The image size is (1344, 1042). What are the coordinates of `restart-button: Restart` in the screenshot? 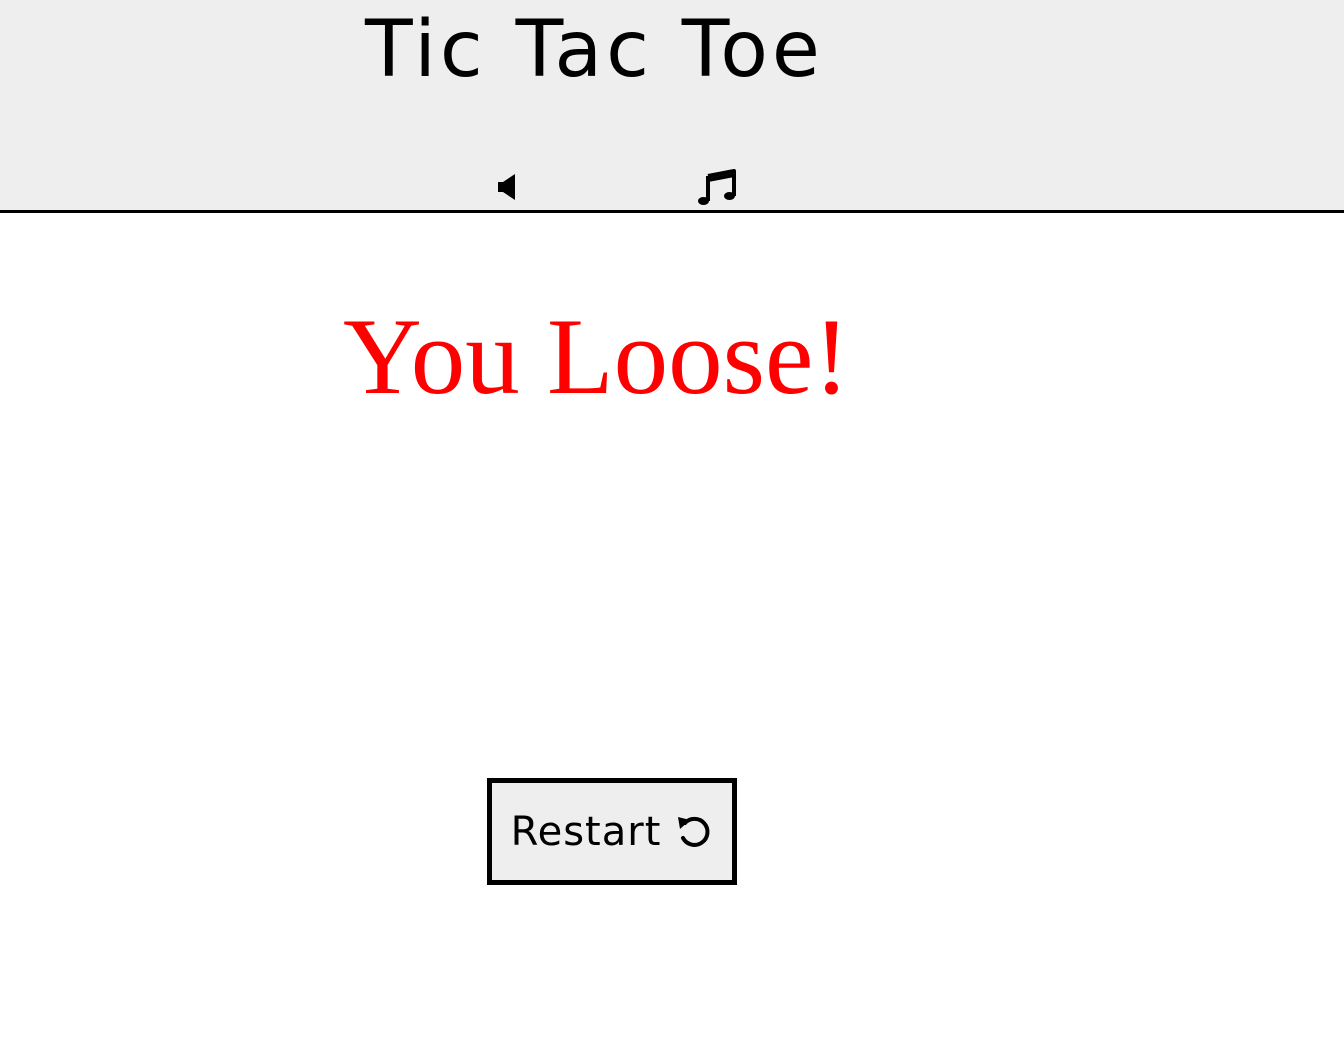 It's located at (612, 831).